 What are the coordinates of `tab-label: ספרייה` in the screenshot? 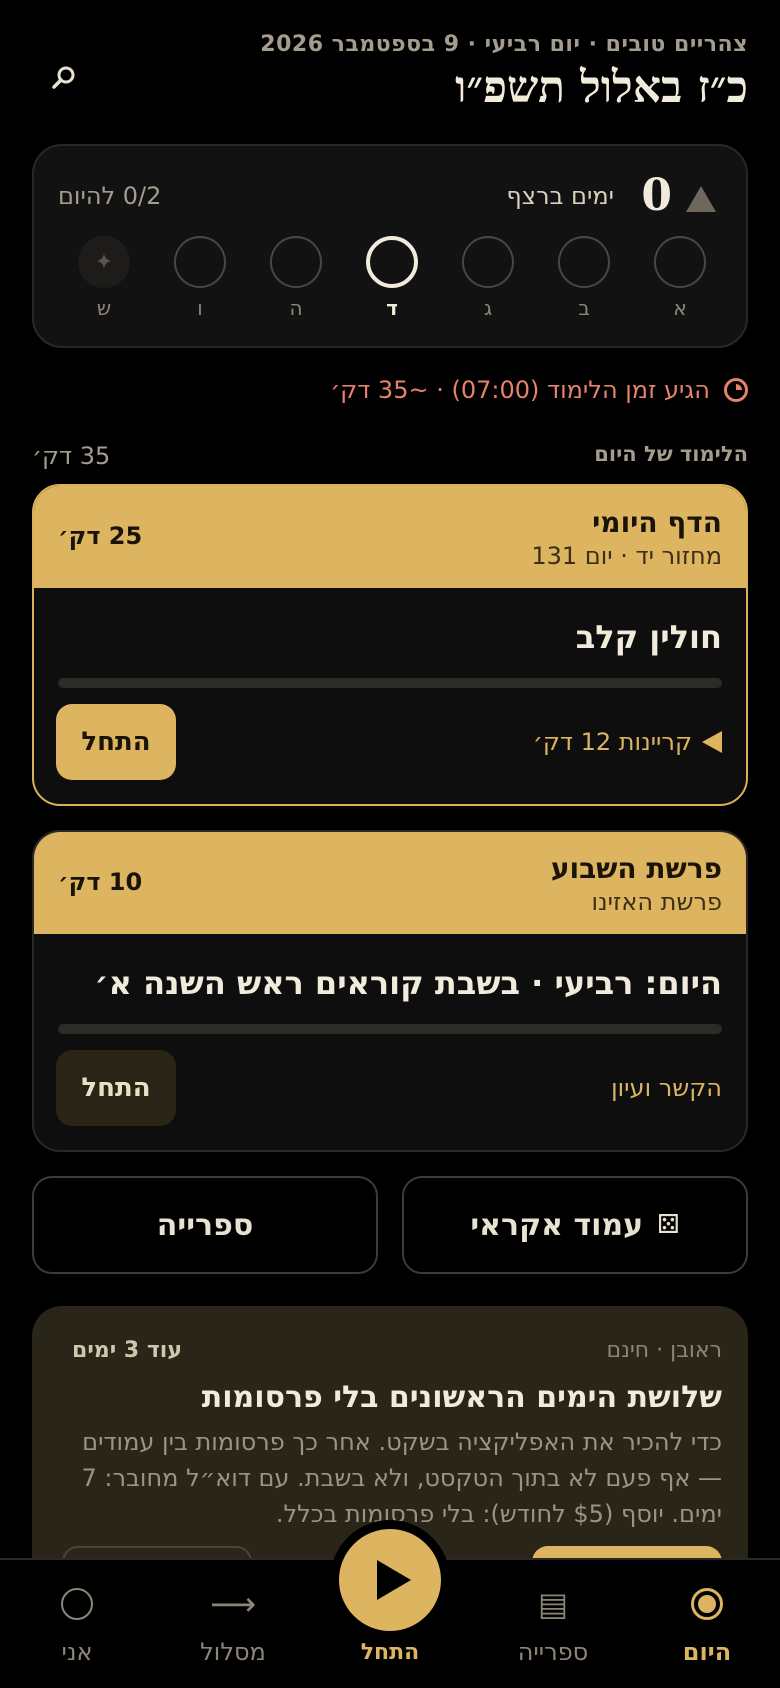 It's located at (553, 1652).